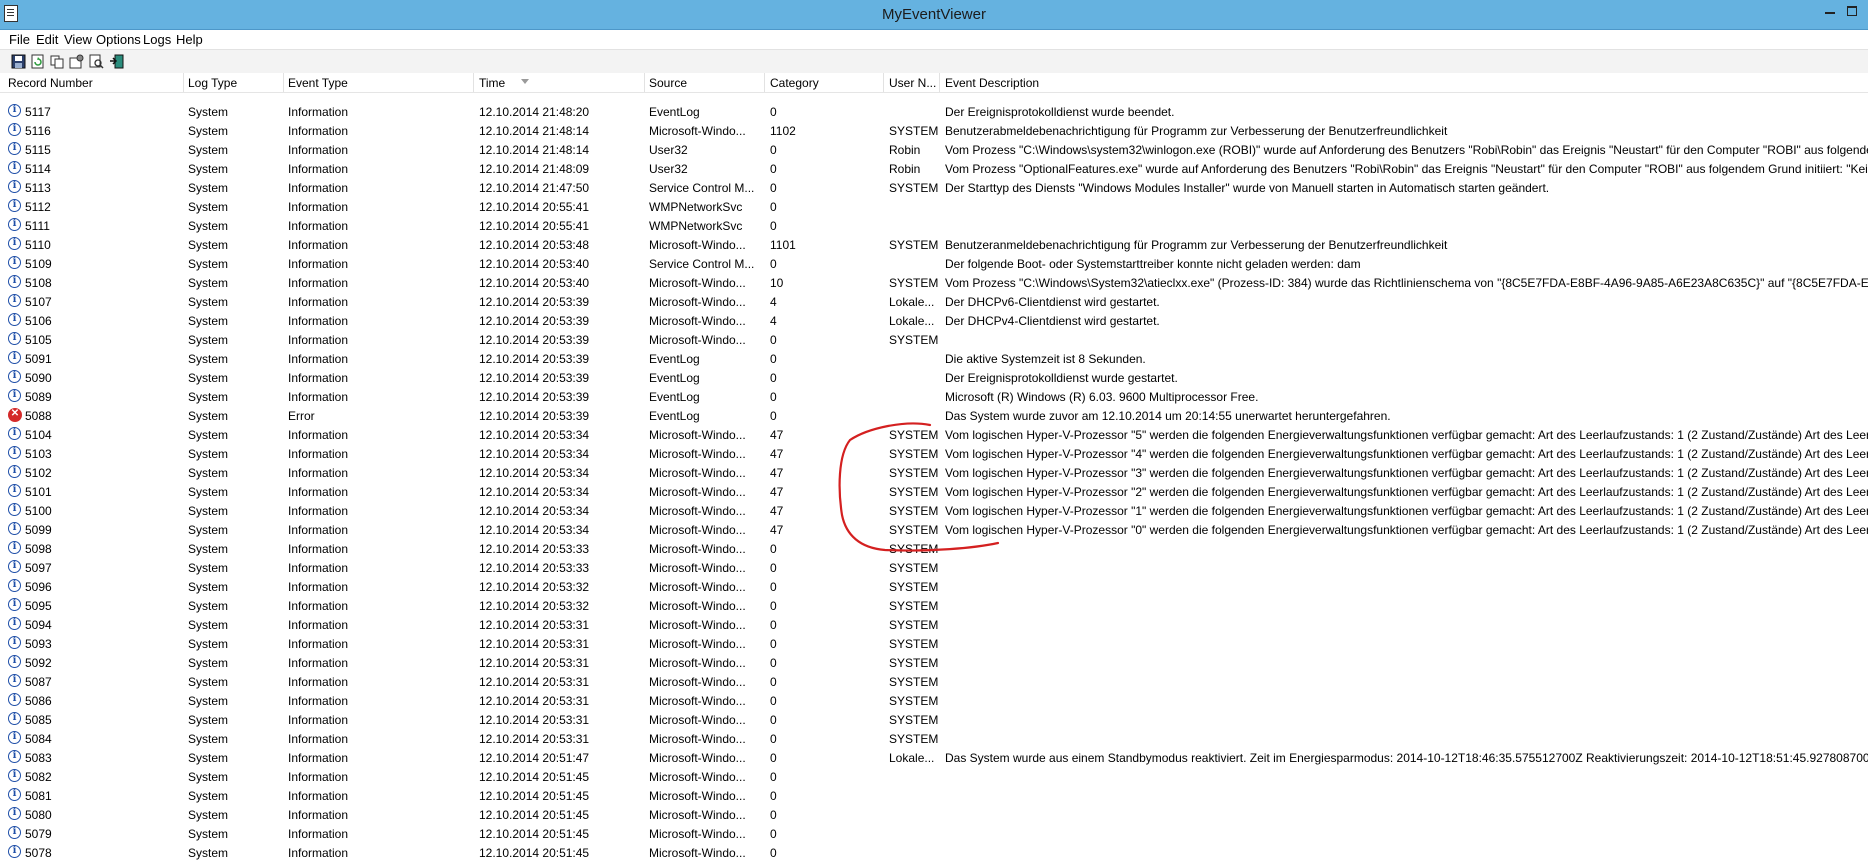 The image size is (1868, 860). Describe the element at coordinates (47, 39) in the screenshot. I see `menu-edit: Edit` at that location.